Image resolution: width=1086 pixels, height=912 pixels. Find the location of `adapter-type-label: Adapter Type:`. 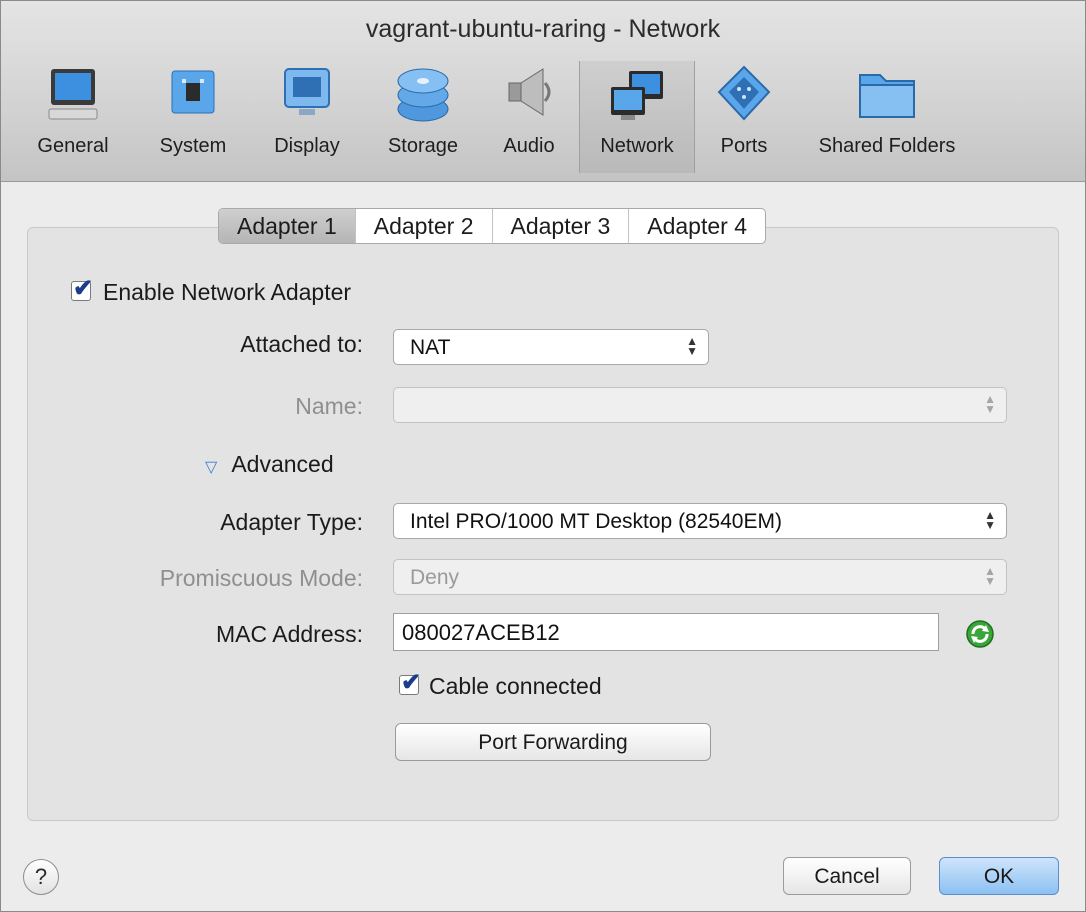

adapter-type-label: Adapter Type: is located at coordinates (291, 522).